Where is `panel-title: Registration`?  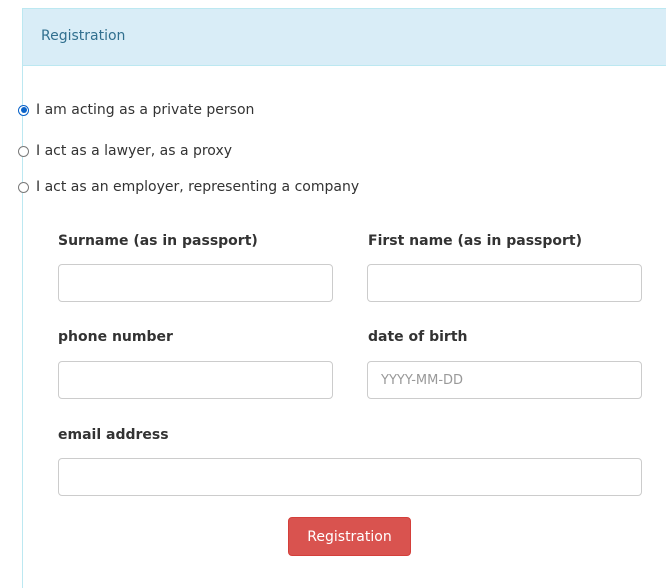 panel-title: Registration is located at coordinates (83, 36).